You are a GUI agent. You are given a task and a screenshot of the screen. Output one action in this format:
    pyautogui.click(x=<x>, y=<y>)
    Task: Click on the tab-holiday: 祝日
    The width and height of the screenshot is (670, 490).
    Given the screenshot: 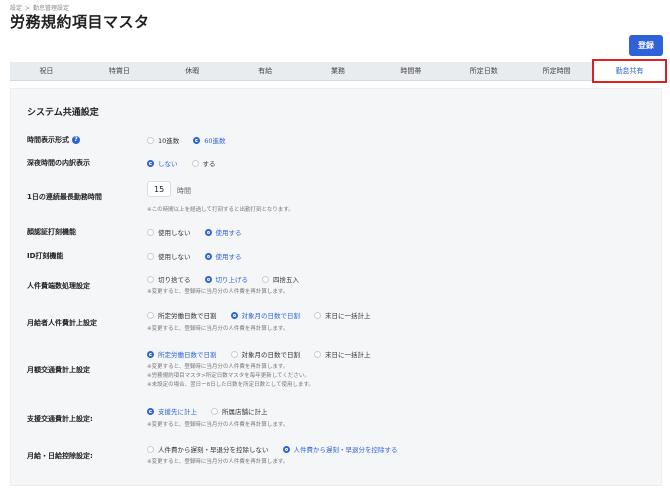 What is the action you would take?
    pyautogui.click(x=46, y=71)
    